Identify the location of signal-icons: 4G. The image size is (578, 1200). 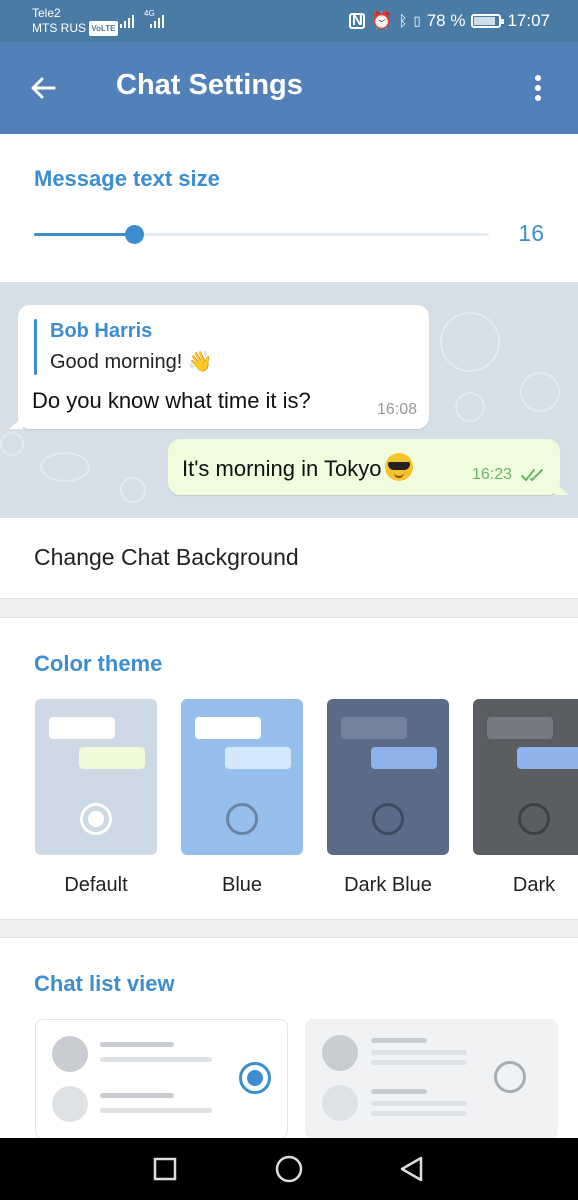
(147, 22).